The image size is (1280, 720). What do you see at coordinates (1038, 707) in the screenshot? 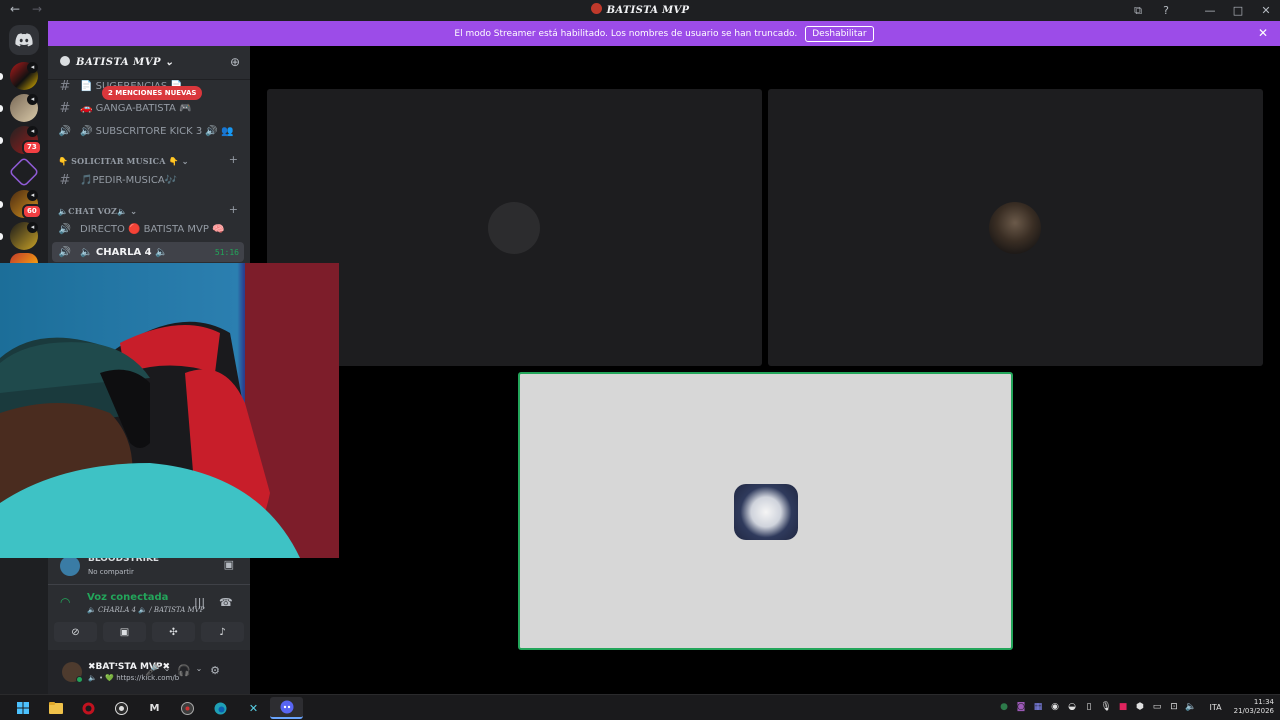
I see `tray-app-icon: ▦` at bounding box center [1038, 707].